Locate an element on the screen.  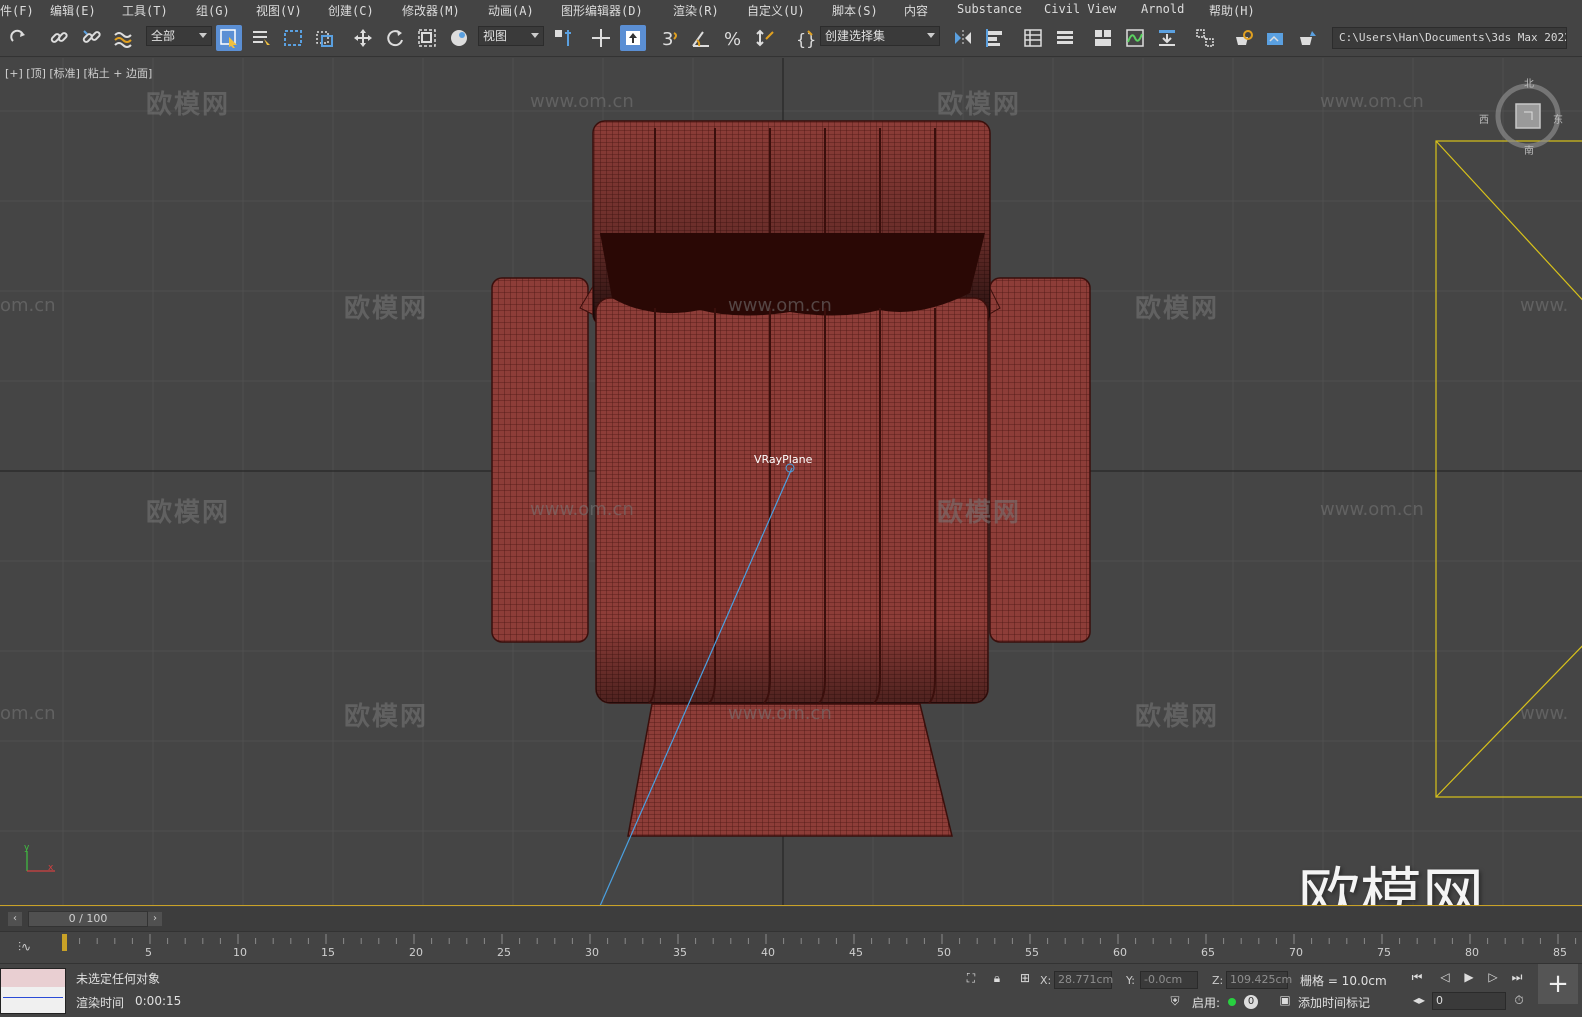
menu-civil-view: Civil View is located at coordinates (1080, 9).